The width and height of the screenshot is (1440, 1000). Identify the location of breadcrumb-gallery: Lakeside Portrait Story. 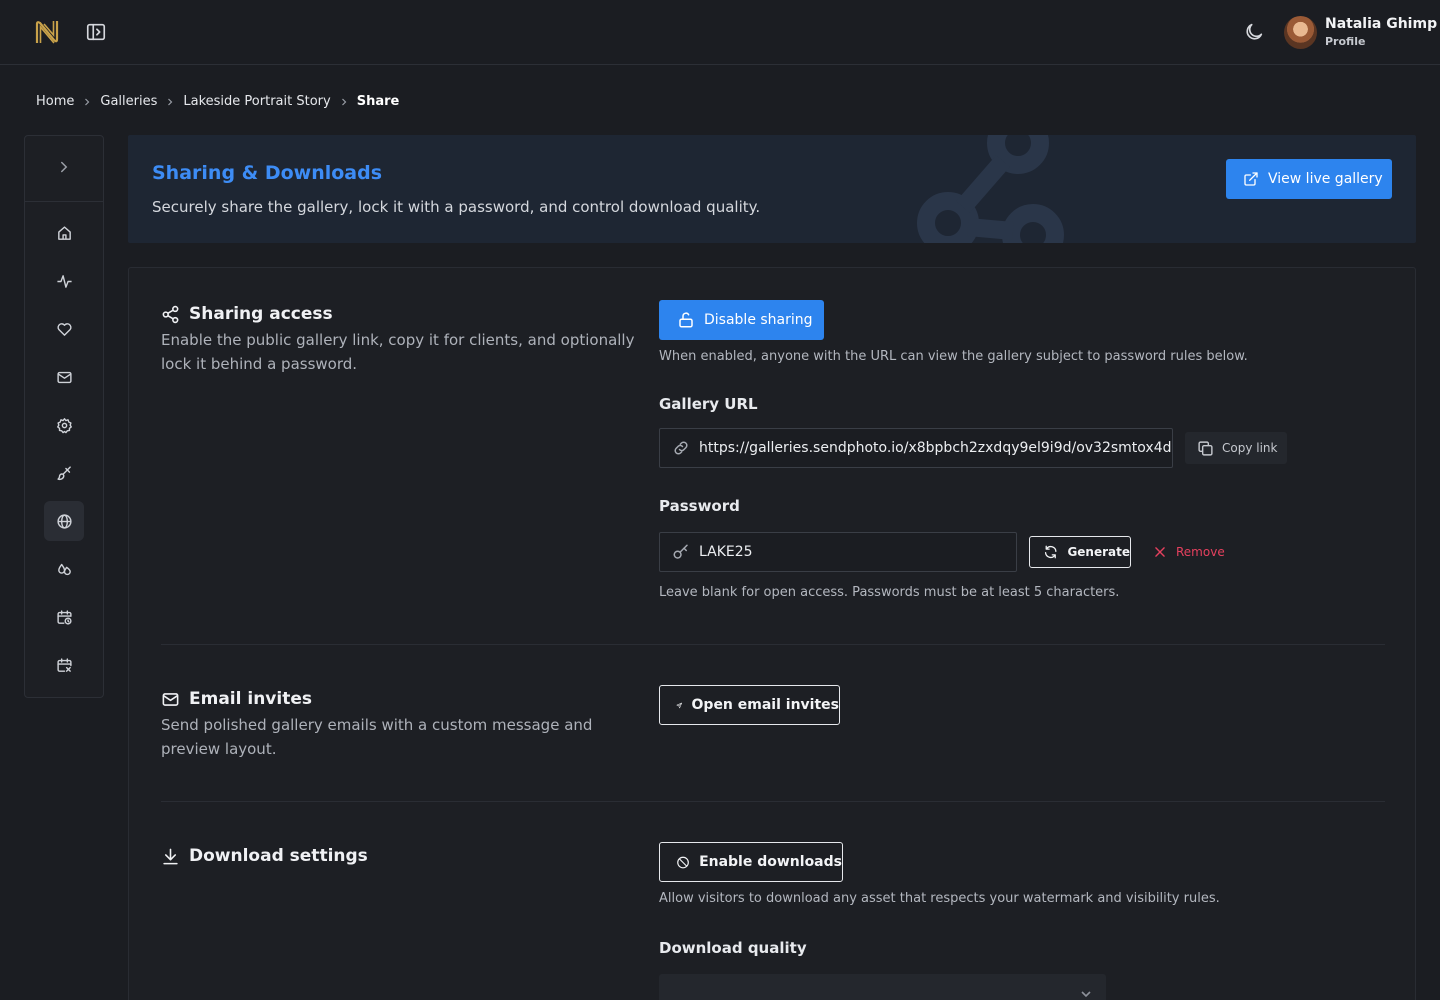
(256, 101).